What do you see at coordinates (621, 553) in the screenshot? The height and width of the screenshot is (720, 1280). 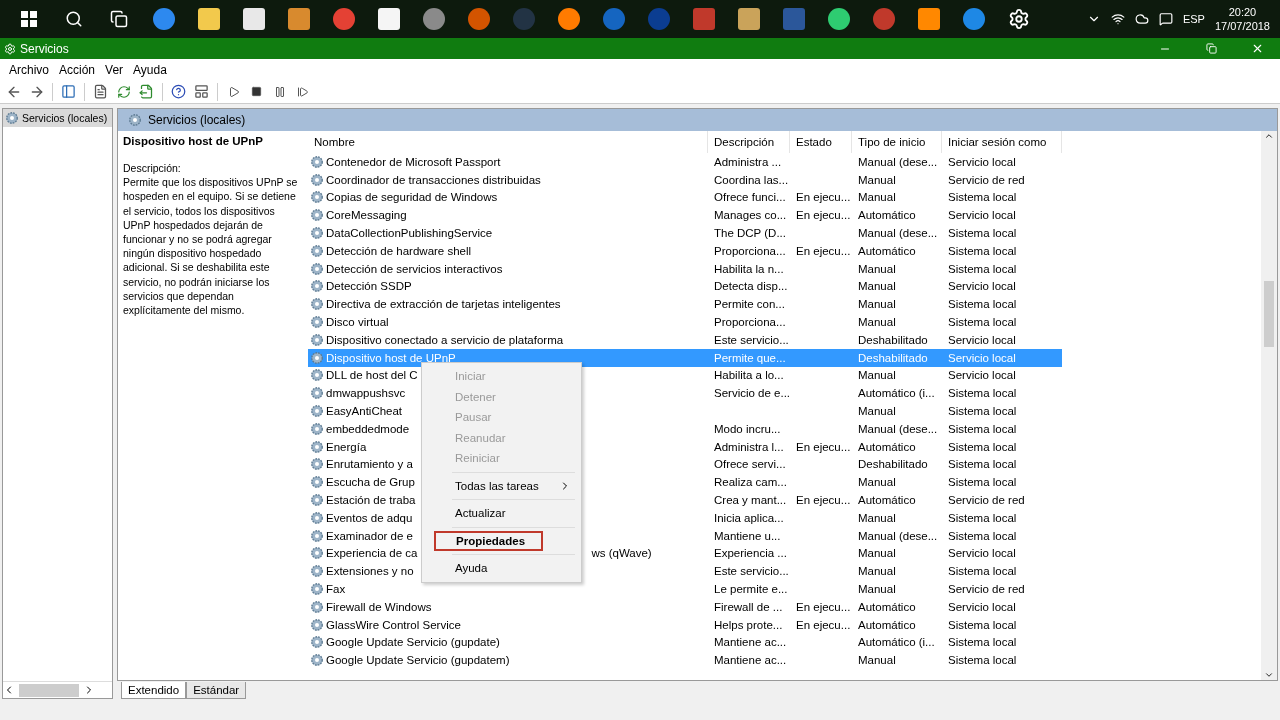 I see `service-name: ws (qWave)` at bounding box center [621, 553].